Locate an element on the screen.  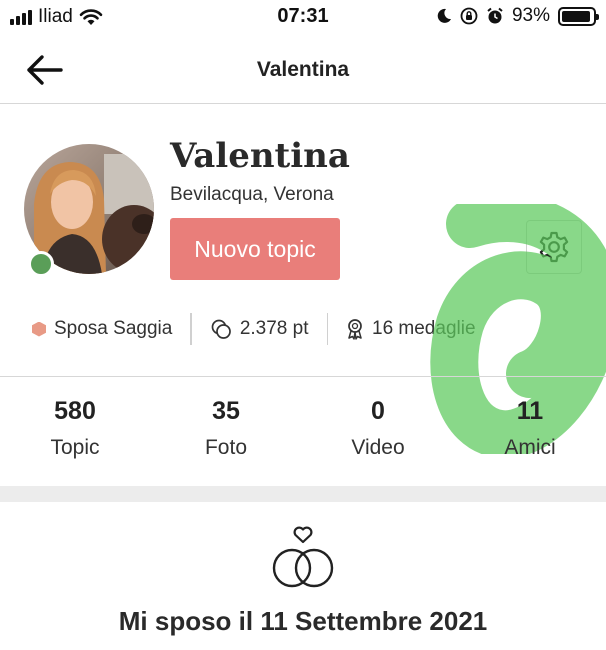
settings-button is located at coordinates (554, 247).